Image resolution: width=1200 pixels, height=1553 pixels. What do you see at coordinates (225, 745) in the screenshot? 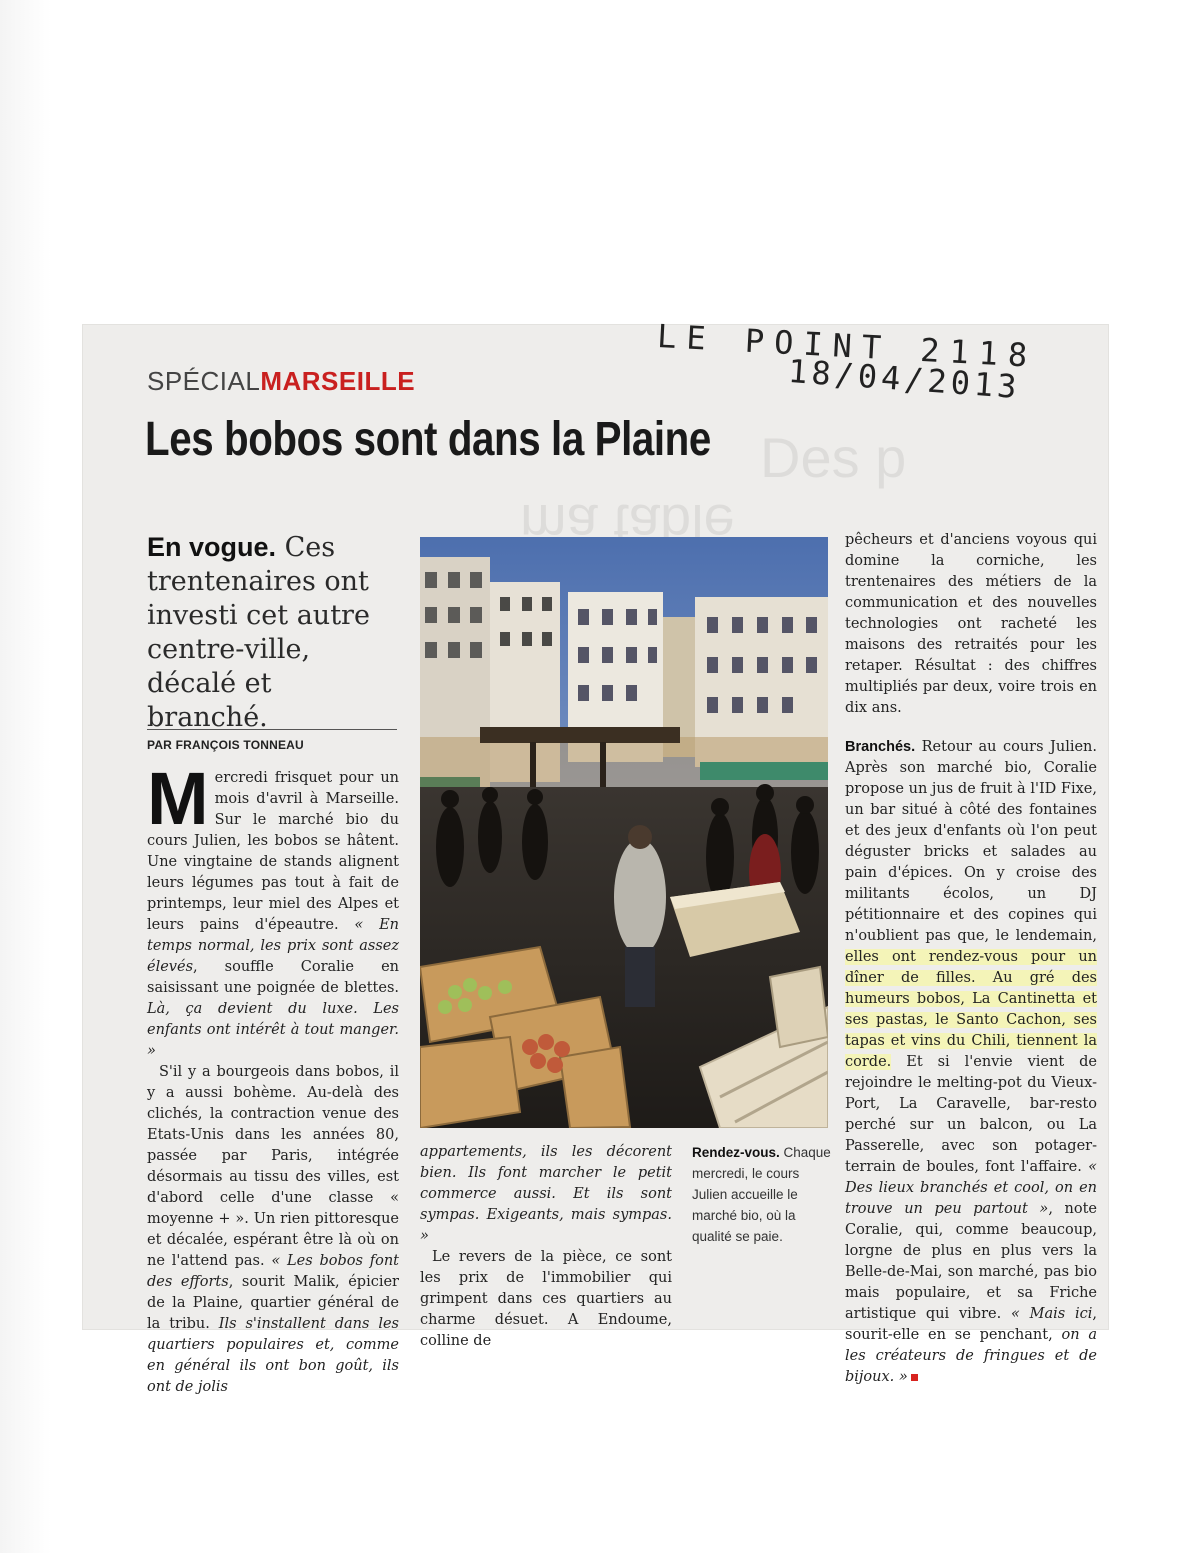
I see `byline: PAR FRANÇOIS TONNEAU` at bounding box center [225, 745].